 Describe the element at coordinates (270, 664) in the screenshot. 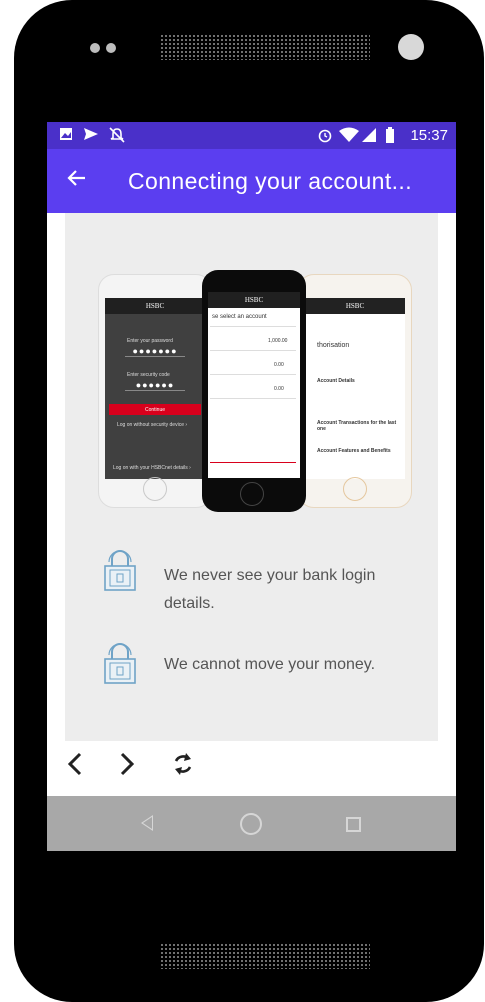

I see `feature-text: We cannot move your money.` at that location.